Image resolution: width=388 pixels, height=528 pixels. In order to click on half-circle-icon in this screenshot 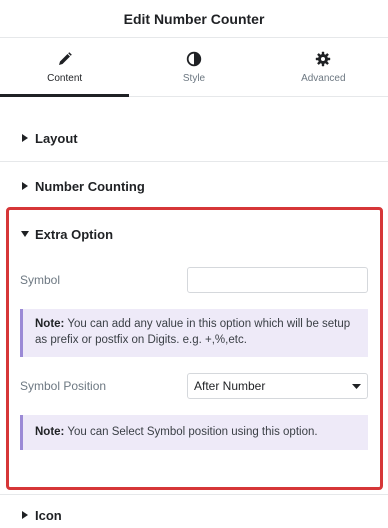, I will do `click(194, 58)`.